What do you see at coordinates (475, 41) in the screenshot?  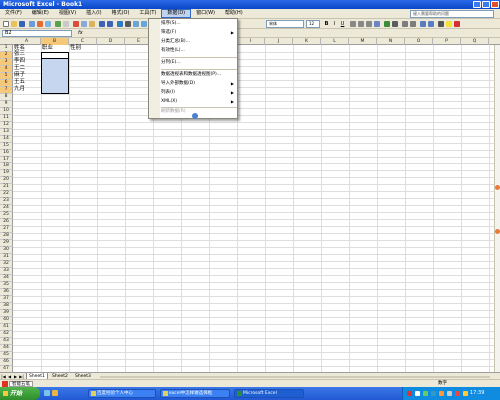 I see `column-header: Q` at bounding box center [475, 41].